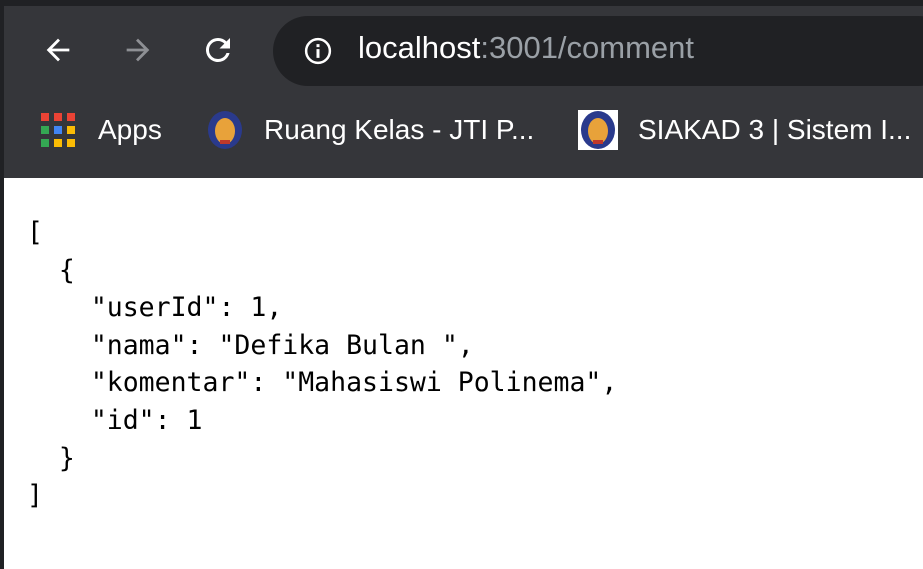  Describe the element at coordinates (35, 232) in the screenshot. I see `json-line: [` at that location.